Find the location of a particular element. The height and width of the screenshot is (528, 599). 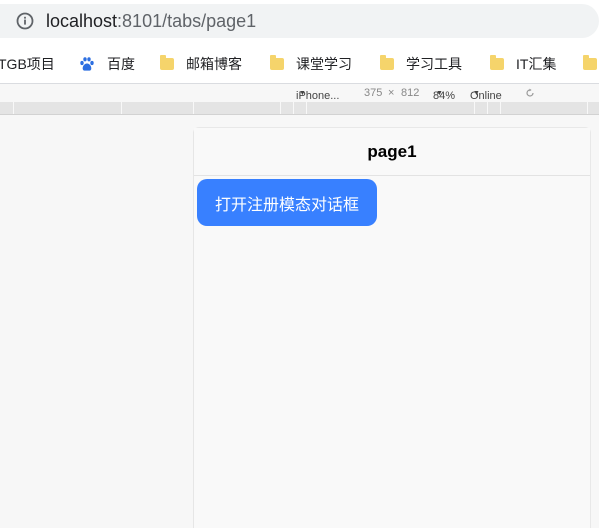

address-bar-row: localhost:8101/tabs/page1 is located at coordinates (299, 22).